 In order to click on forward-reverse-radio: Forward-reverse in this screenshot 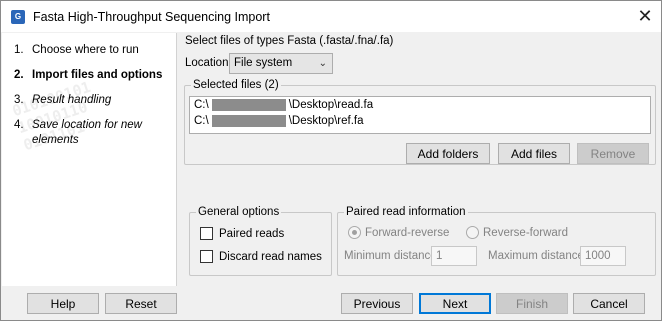, I will do `click(398, 232)`.